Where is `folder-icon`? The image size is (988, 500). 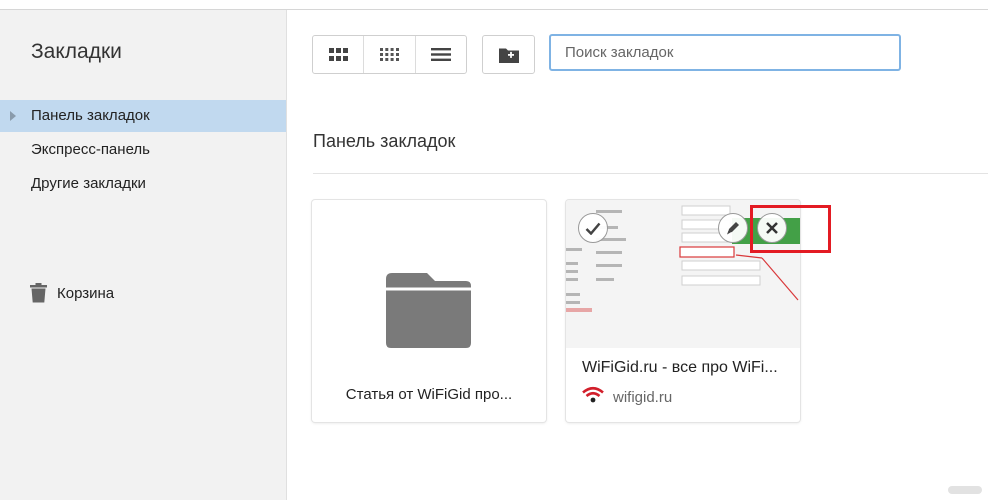 folder-icon is located at coordinates (428, 310).